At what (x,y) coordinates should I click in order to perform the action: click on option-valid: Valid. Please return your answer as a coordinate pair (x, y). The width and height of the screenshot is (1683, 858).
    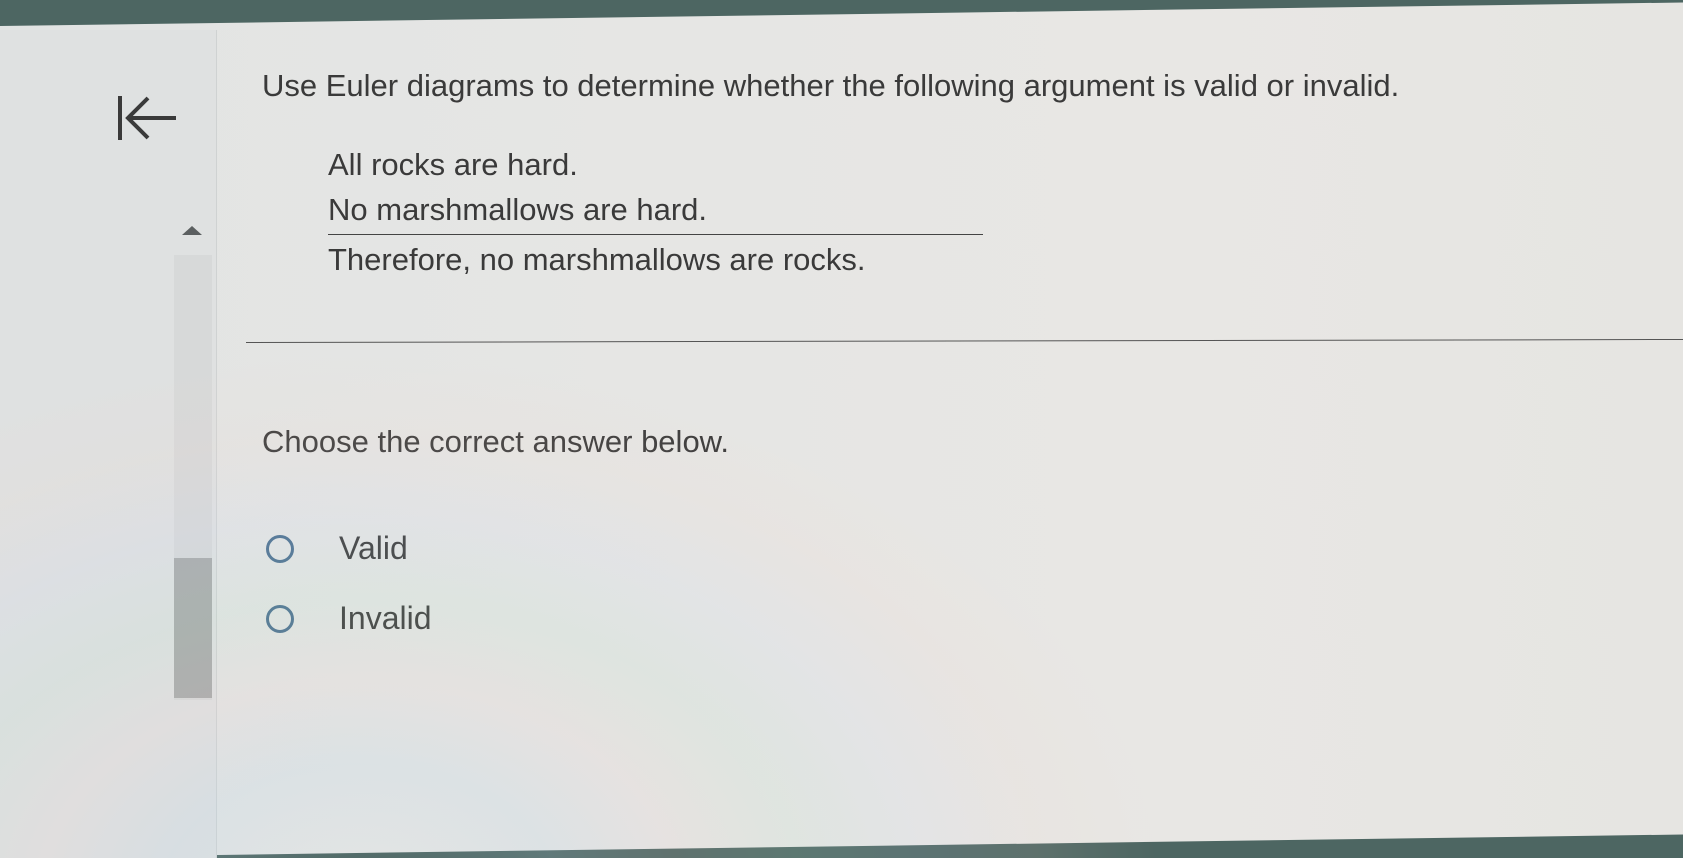
    Looking at the image, I should click on (337, 548).